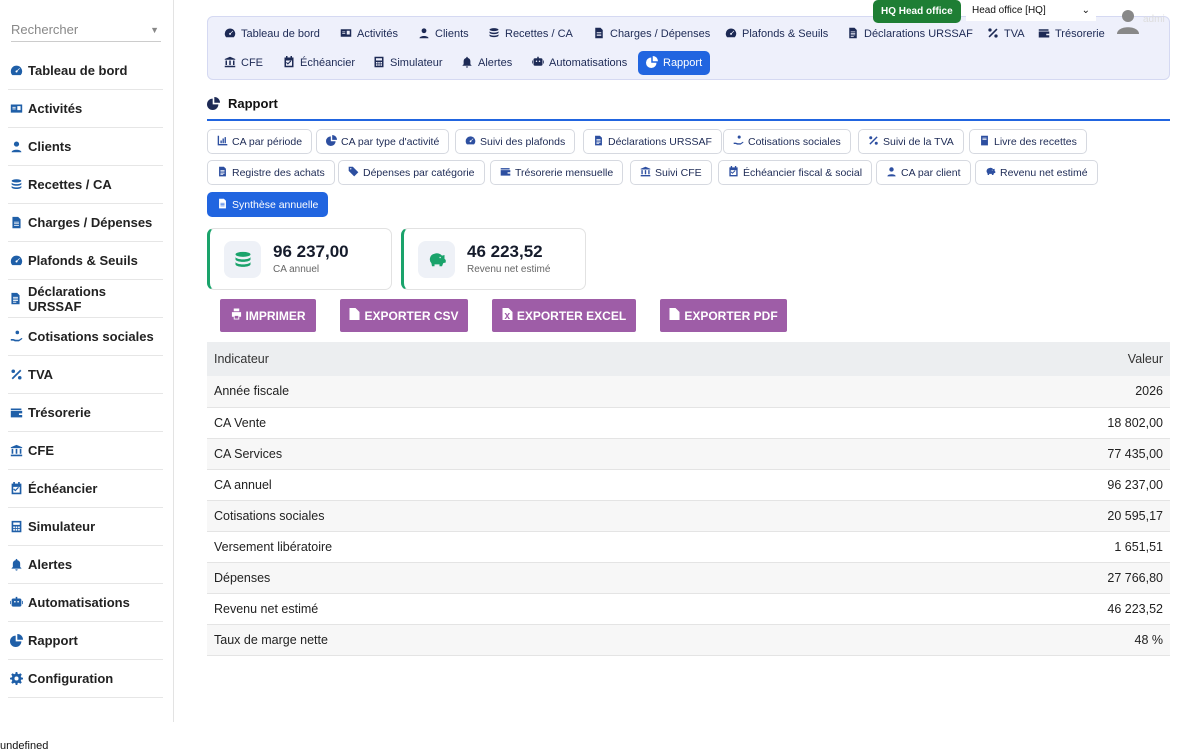 The image size is (1200, 752). Describe the element at coordinates (419, 172) in the screenshot. I see `report-button-label: Dépenses par catégorie` at that location.